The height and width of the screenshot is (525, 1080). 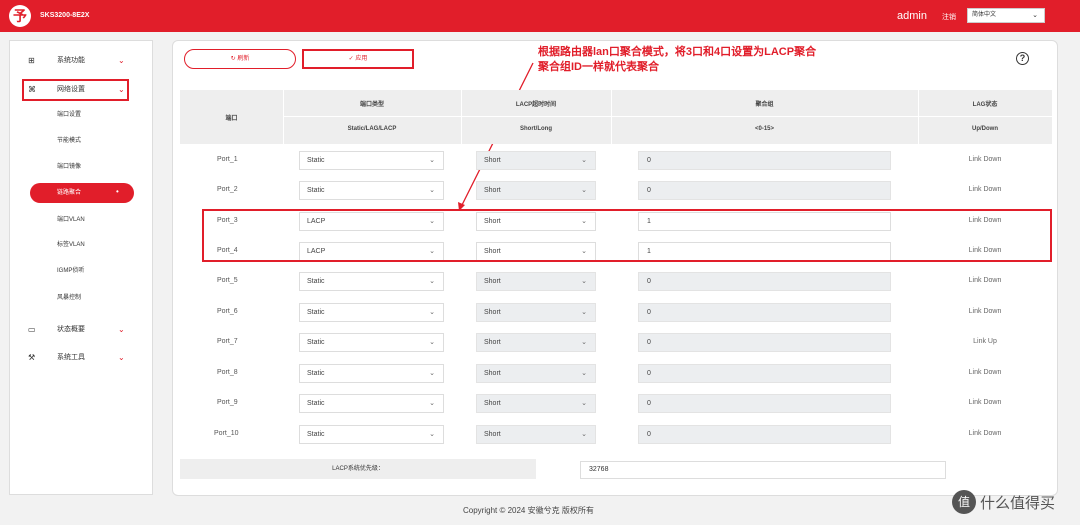 What do you see at coordinates (985, 129) in the screenshot?
I see `col-header-lag-status-sub: Up/Down` at bounding box center [985, 129].